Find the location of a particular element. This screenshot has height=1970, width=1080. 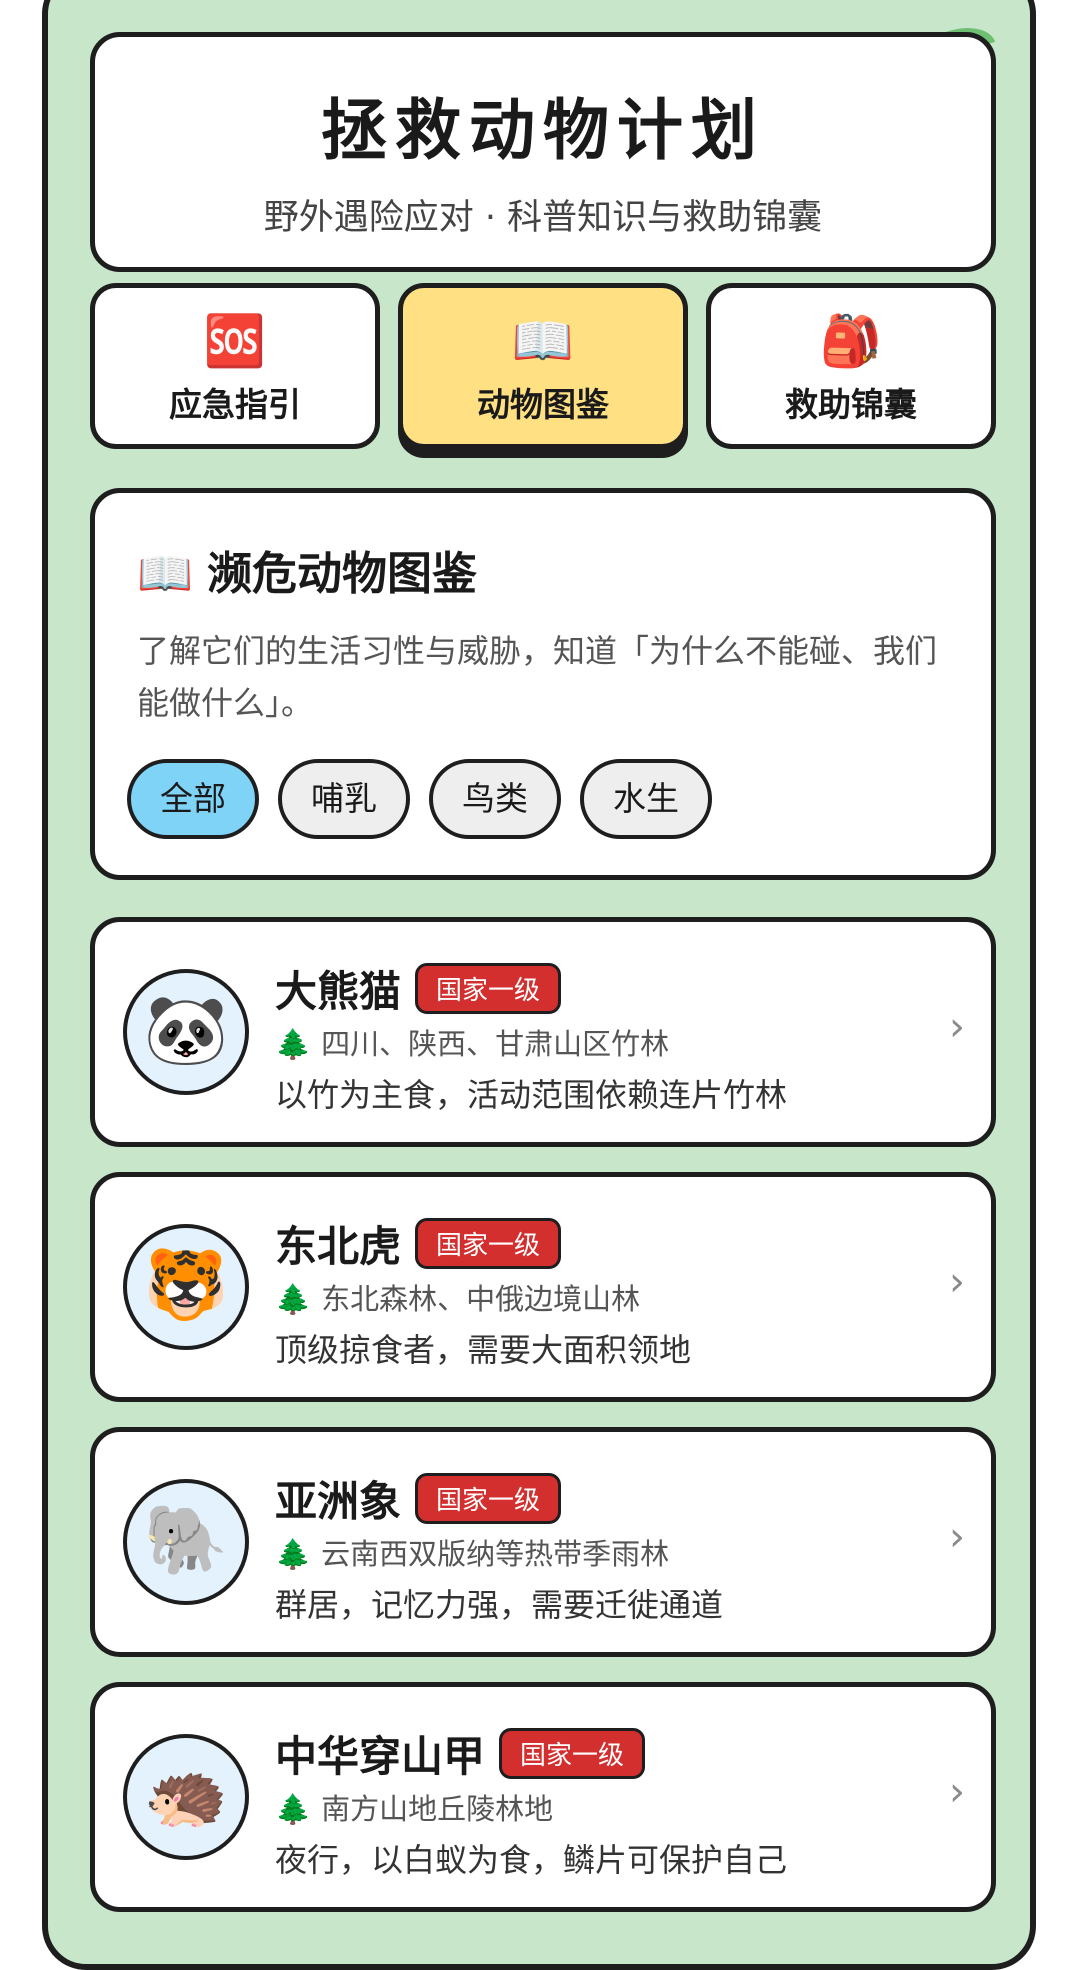

animal-name: 亚洲象 is located at coordinates (338, 1501).